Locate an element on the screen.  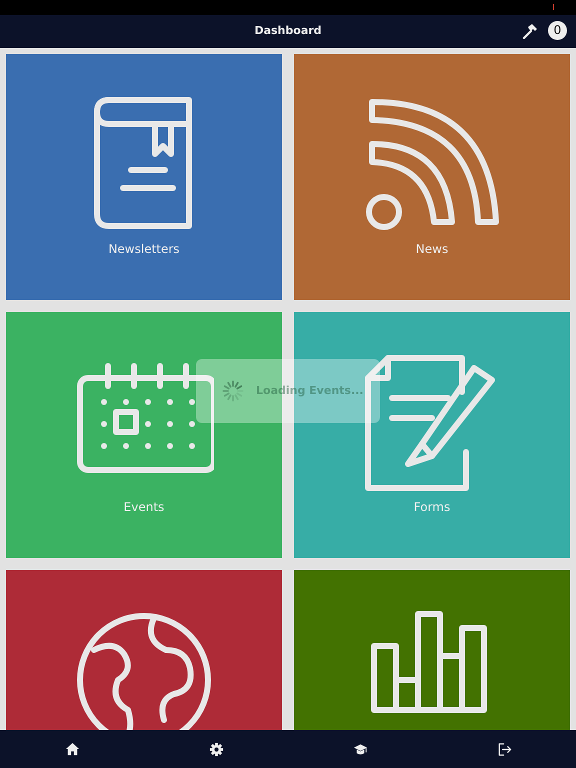
tile-label: News is located at coordinates (432, 249).